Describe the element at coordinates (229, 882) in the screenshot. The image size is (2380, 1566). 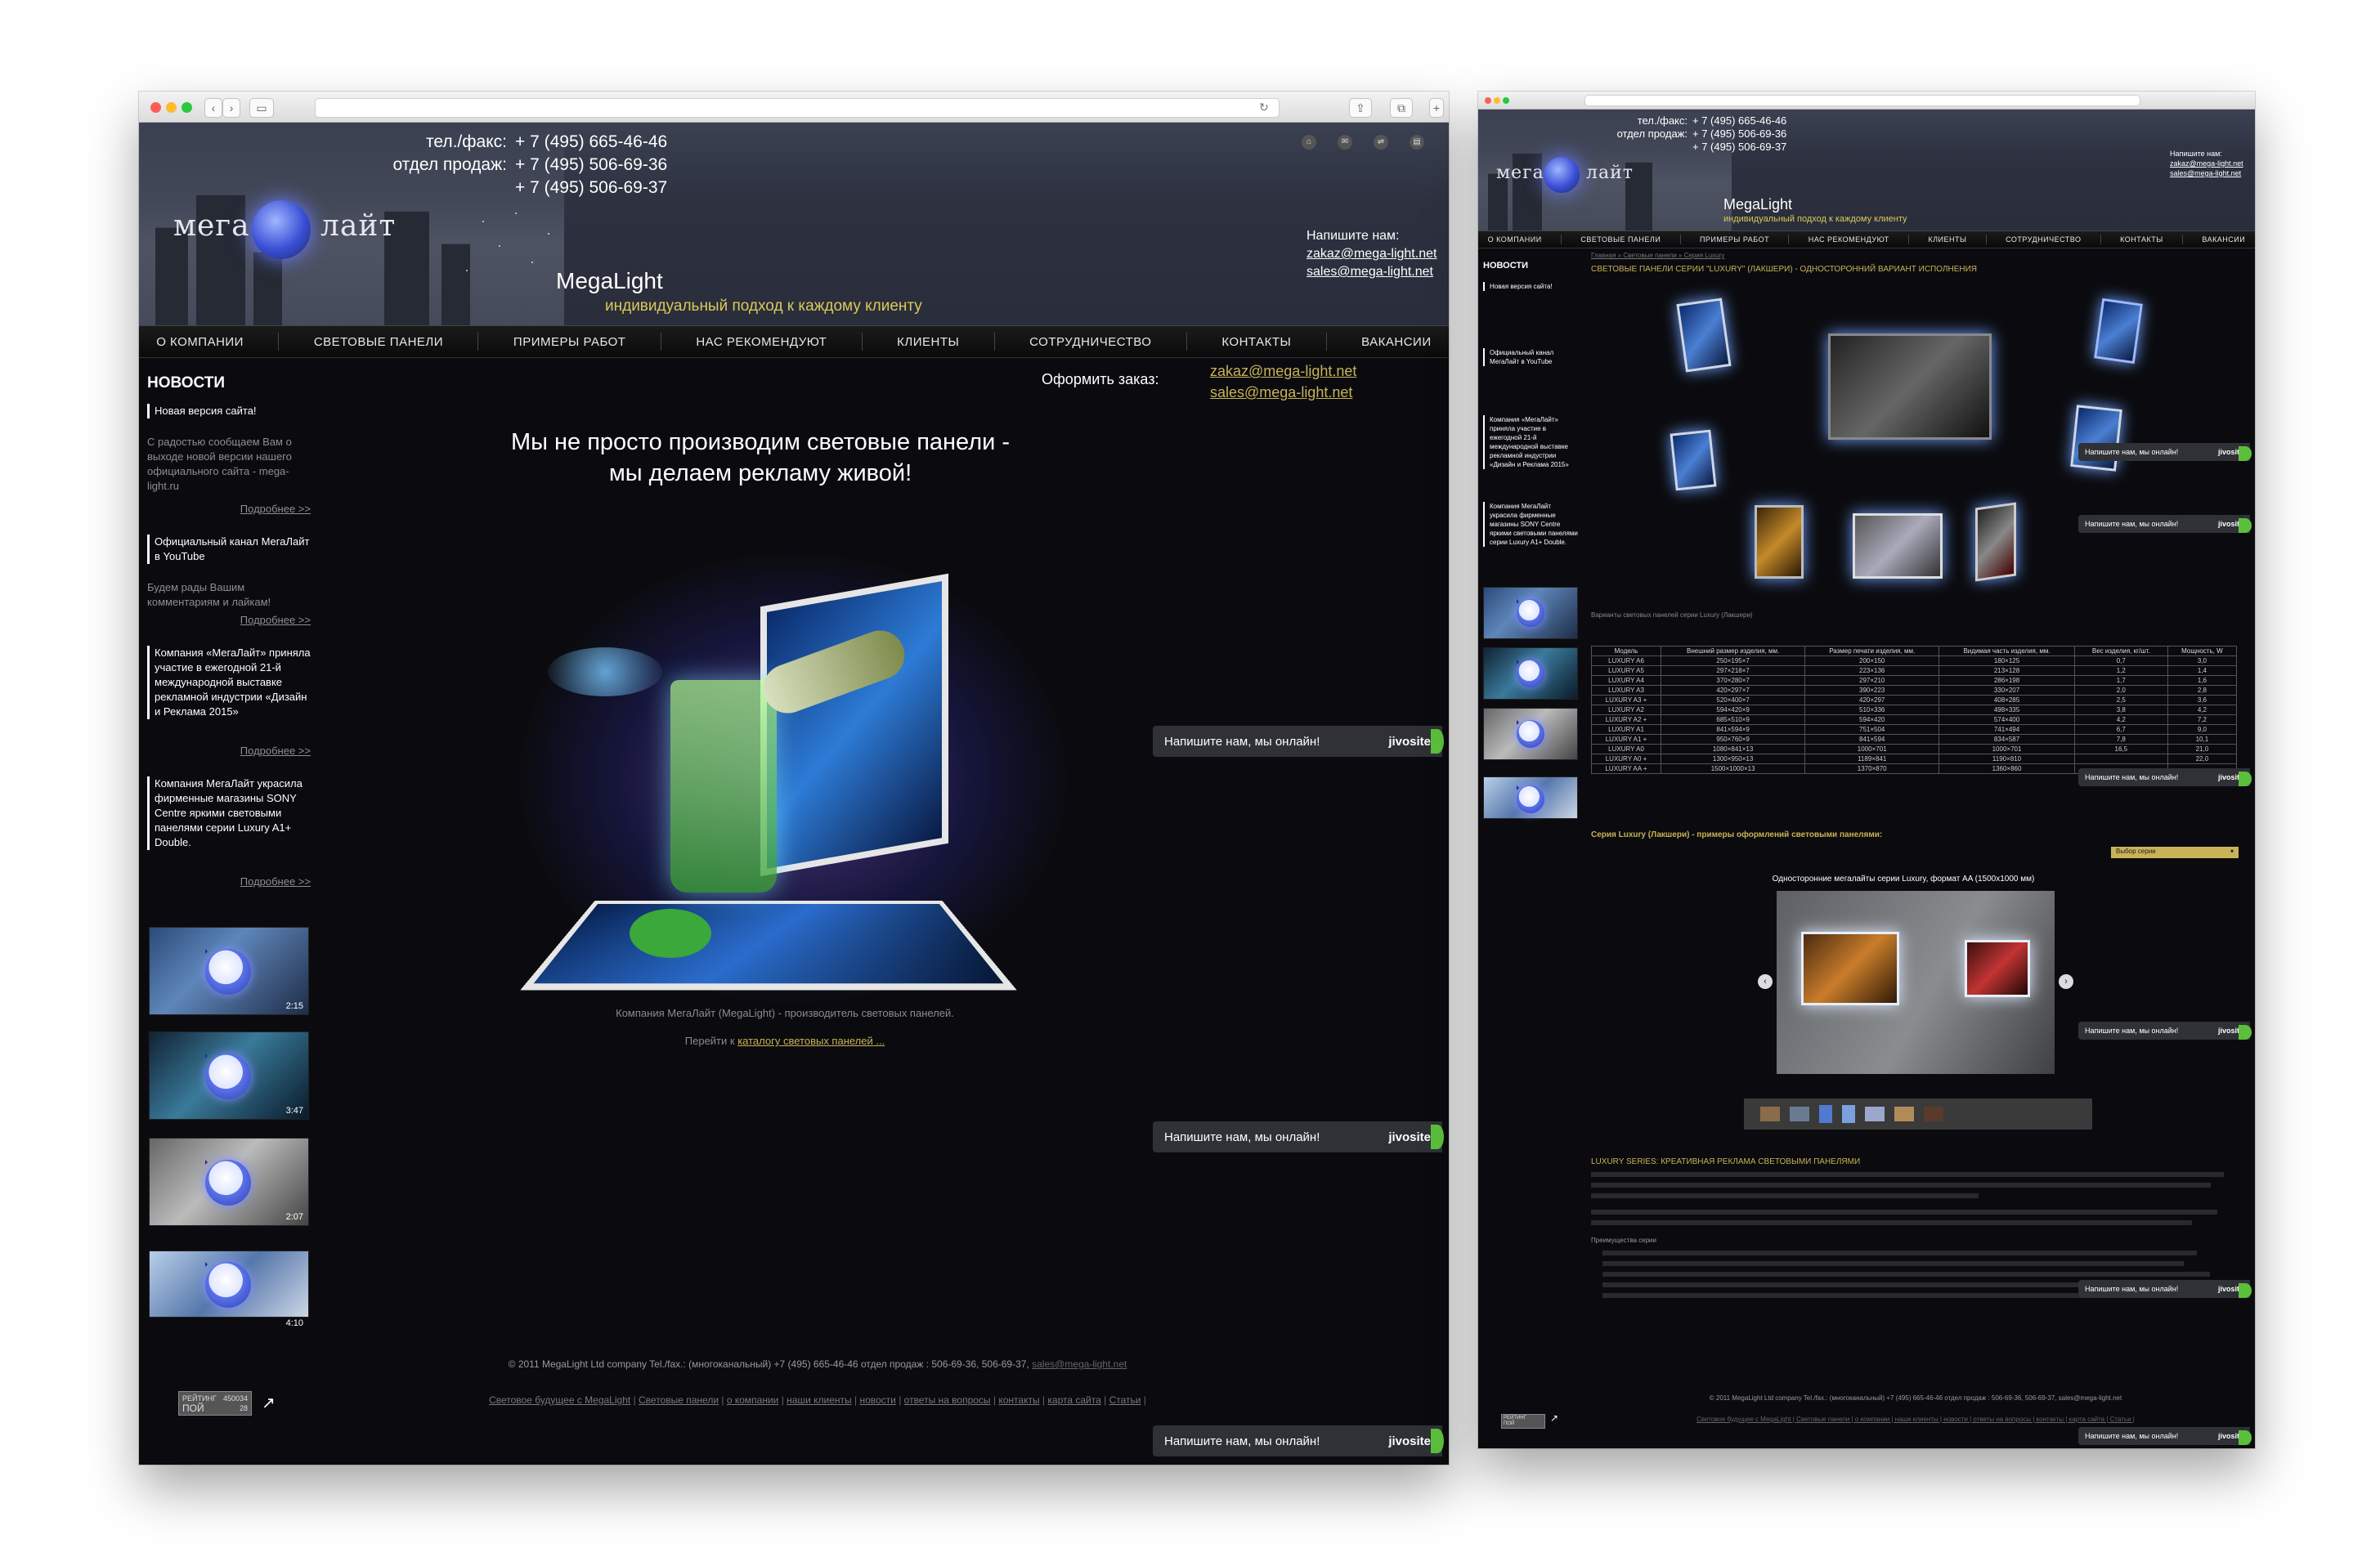
I see `news-item-4-more-link: Подробнее >>` at that location.